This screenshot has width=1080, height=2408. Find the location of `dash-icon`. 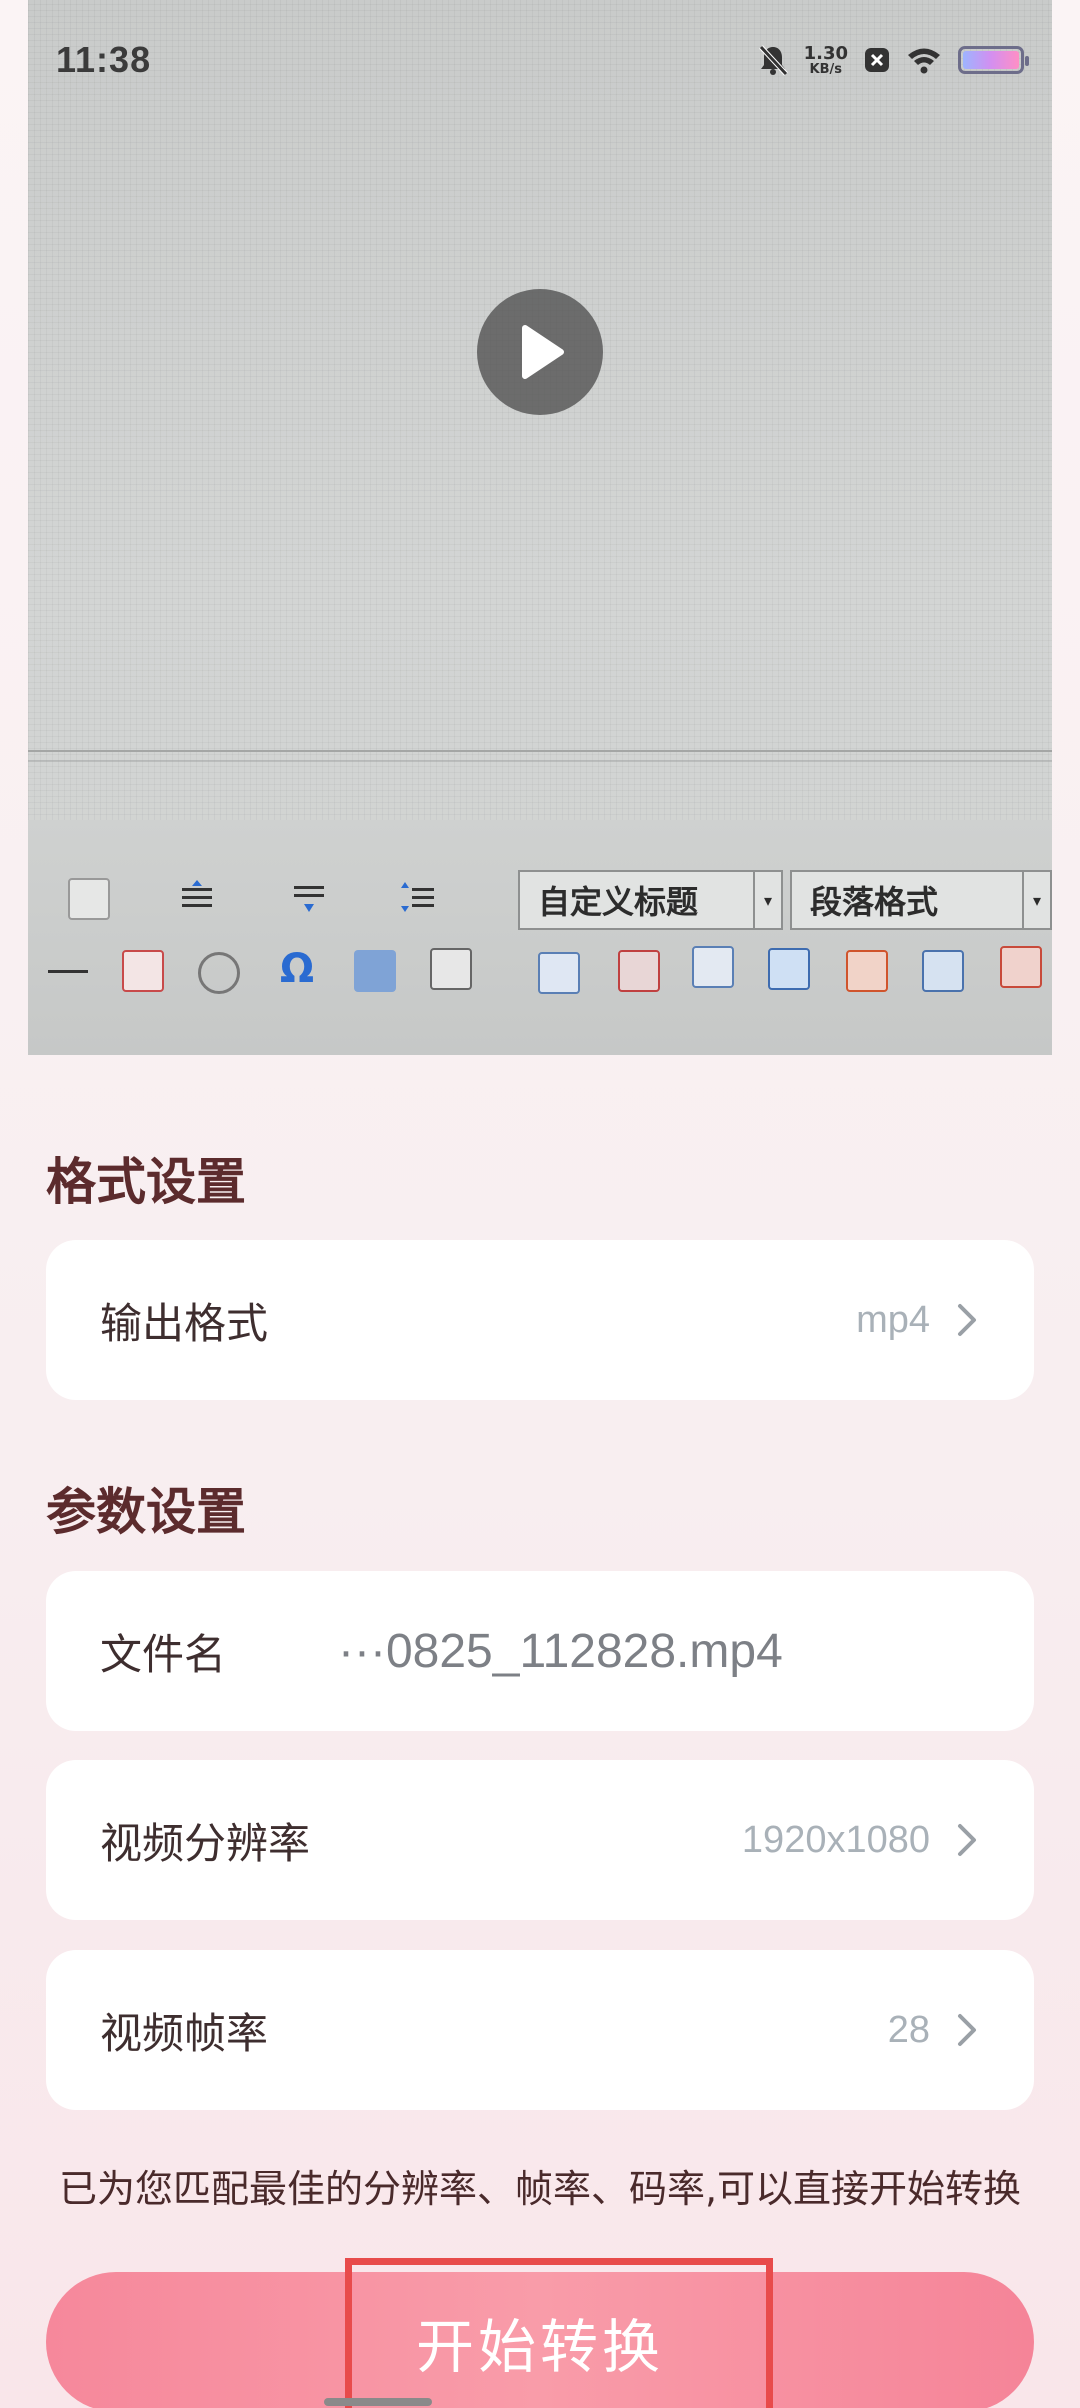

dash-icon is located at coordinates (68, 971).